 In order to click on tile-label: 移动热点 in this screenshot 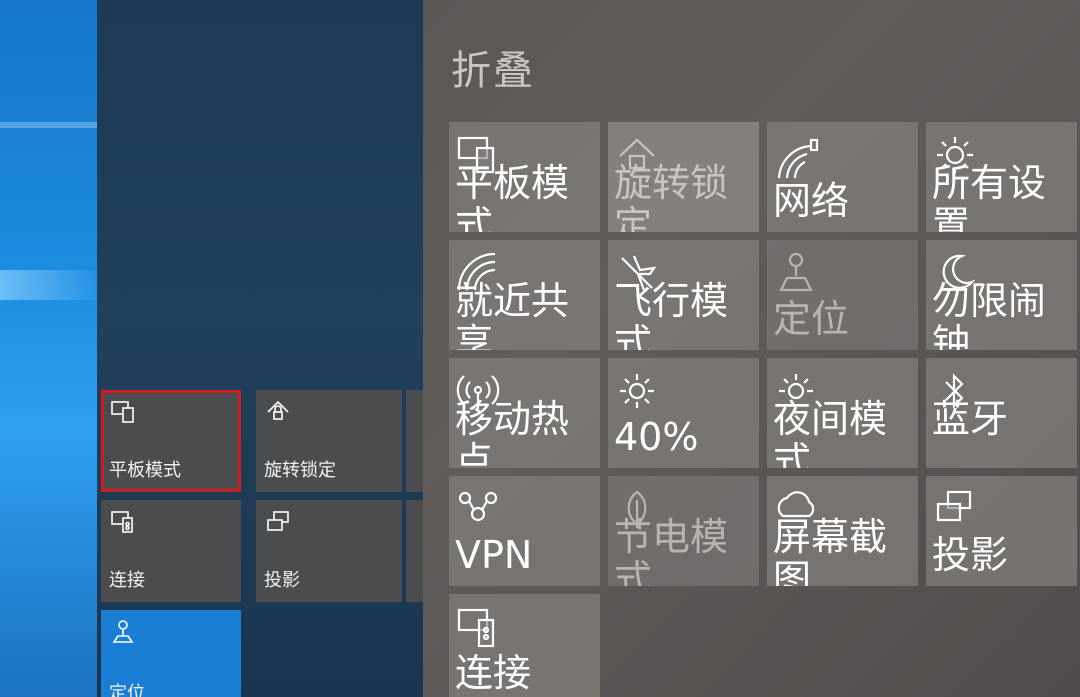, I will do `click(512, 432)`.